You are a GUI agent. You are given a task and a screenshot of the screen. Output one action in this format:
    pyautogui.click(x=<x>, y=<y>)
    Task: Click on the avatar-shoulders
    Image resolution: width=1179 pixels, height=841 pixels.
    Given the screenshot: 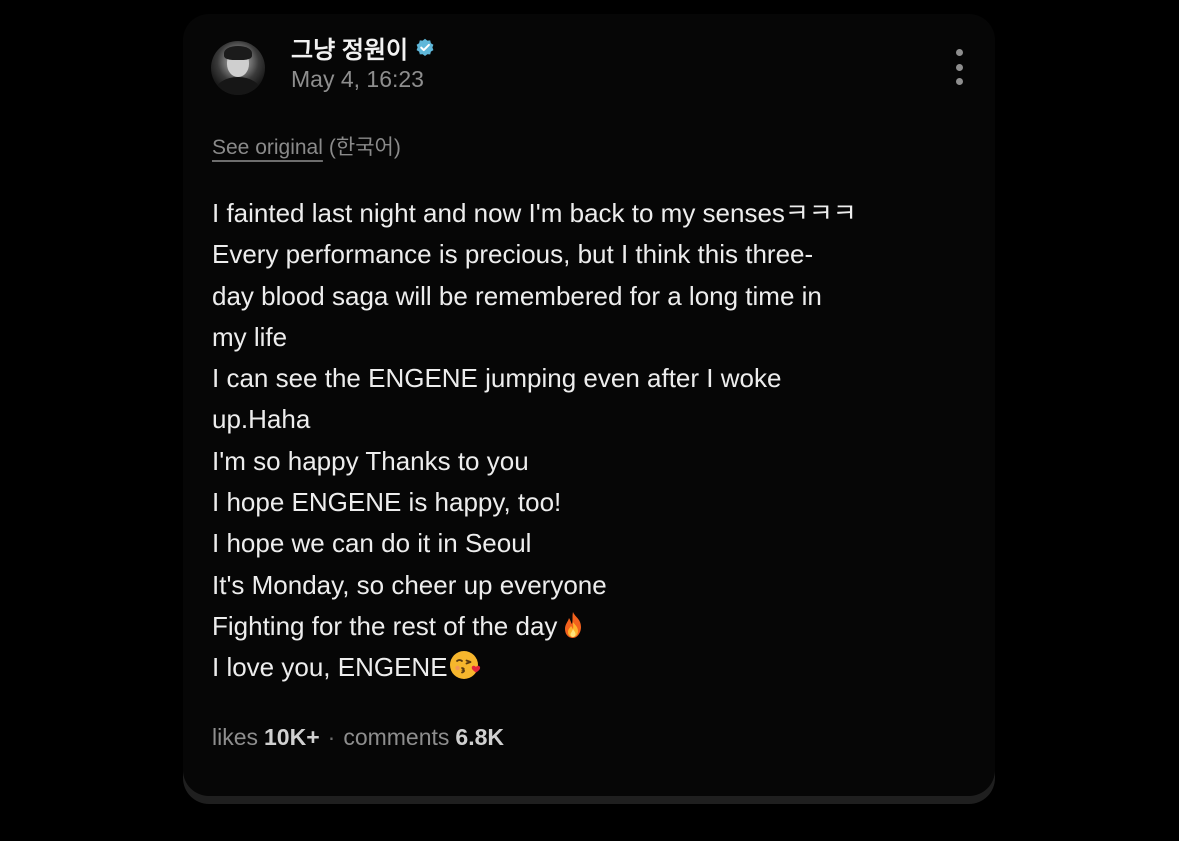 What is the action you would take?
    pyautogui.click(x=238, y=86)
    